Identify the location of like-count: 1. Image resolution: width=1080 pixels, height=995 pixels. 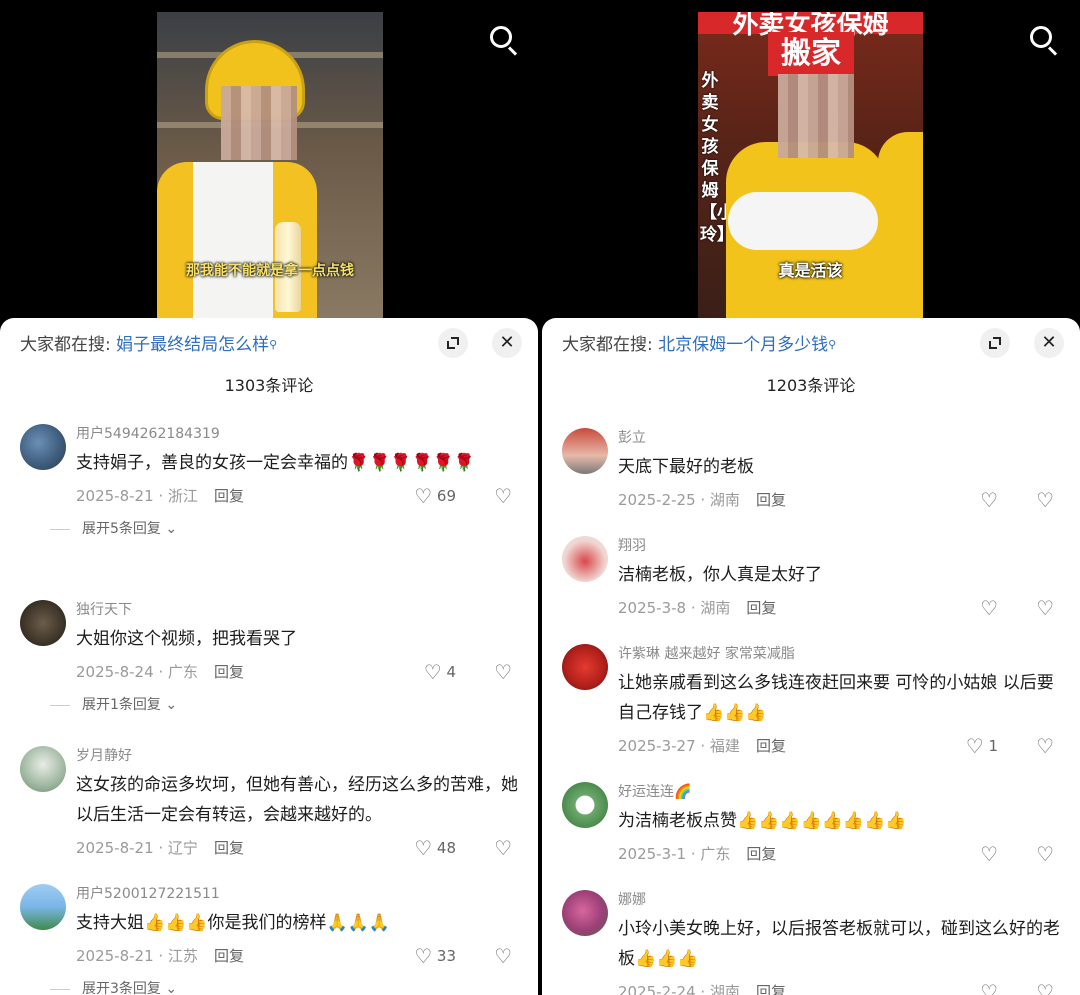
(993, 746).